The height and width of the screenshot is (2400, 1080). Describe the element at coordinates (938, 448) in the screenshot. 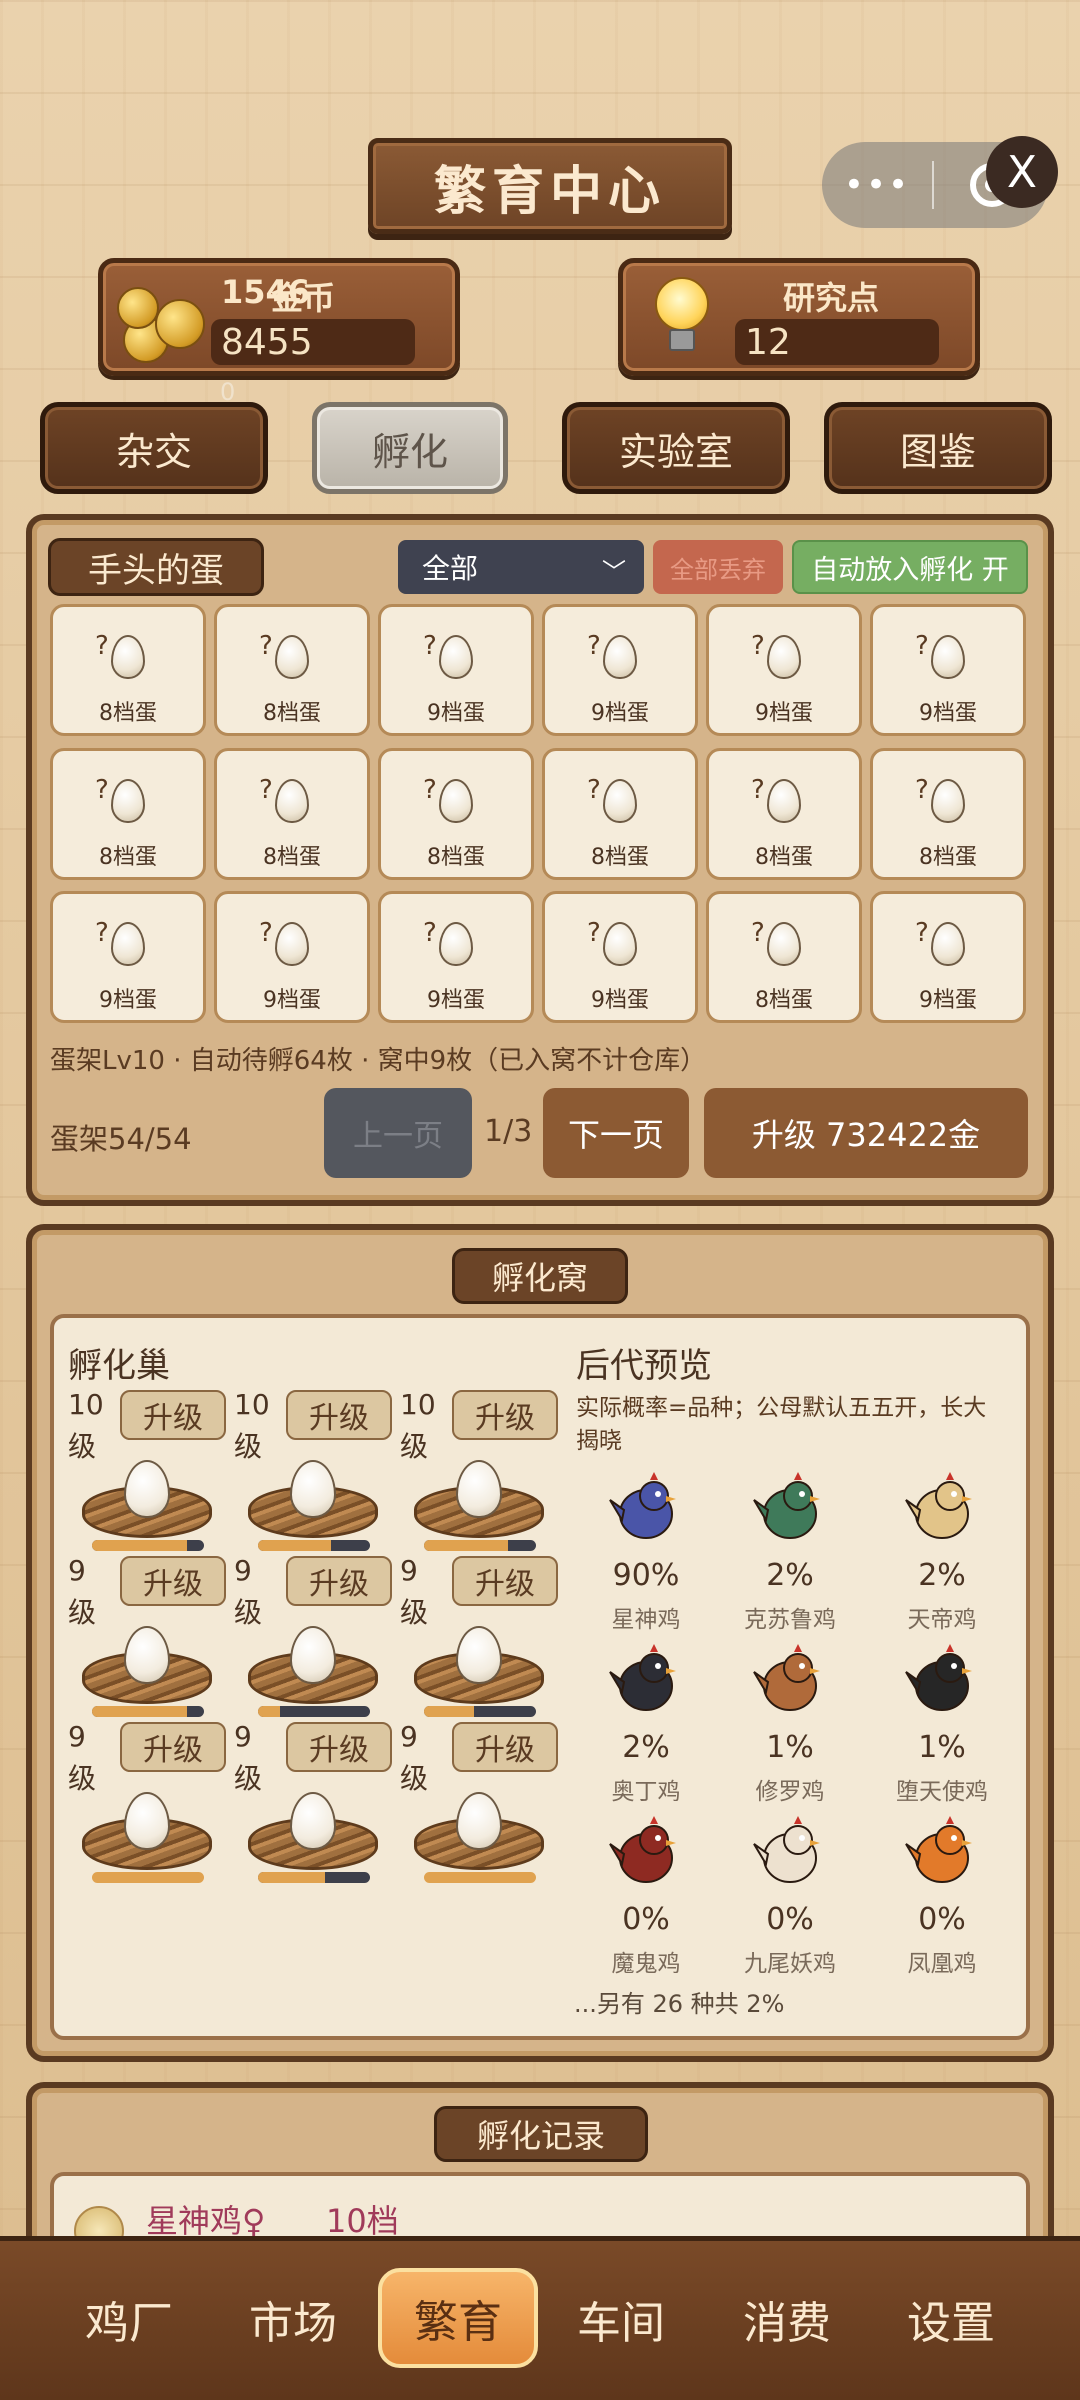

I see `tab-catalog: 图鉴` at that location.